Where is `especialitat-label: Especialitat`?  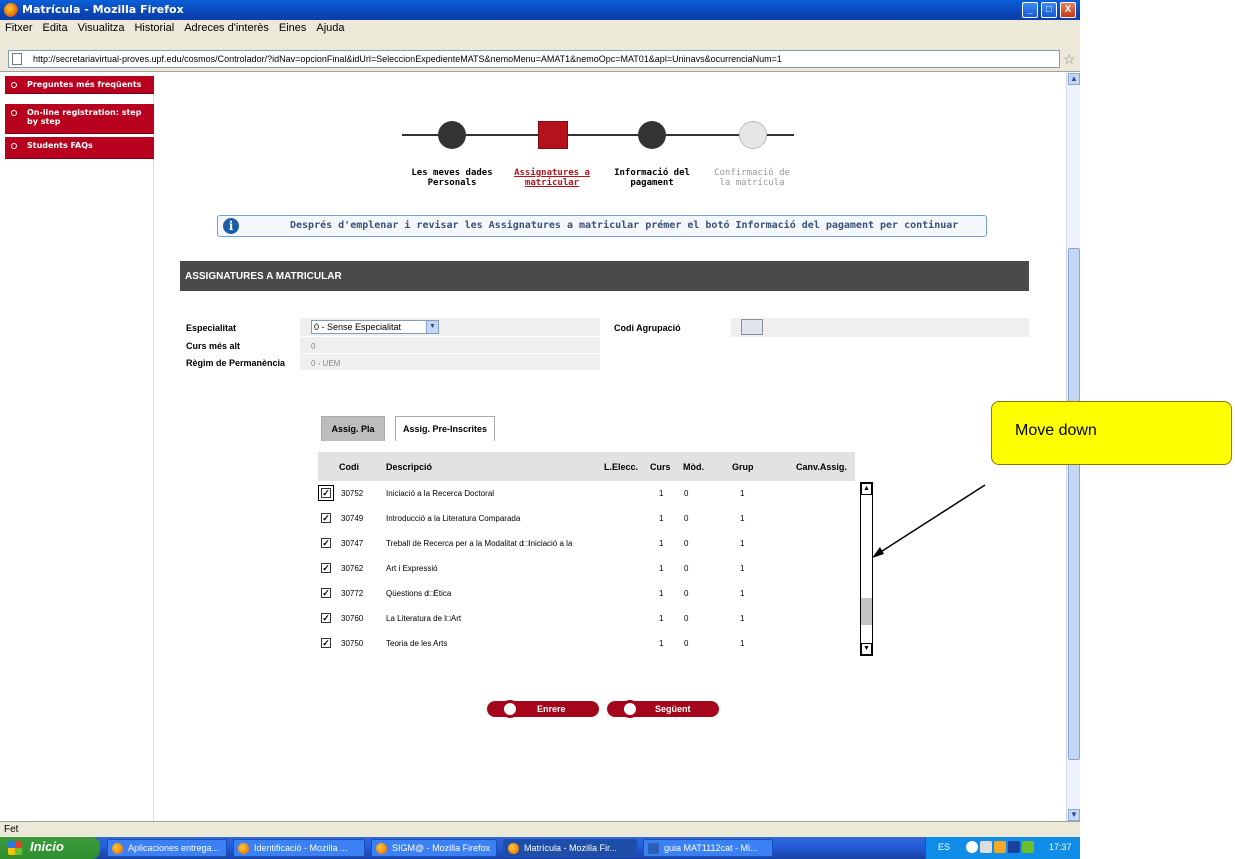 especialitat-label: Especialitat is located at coordinates (211, 328).